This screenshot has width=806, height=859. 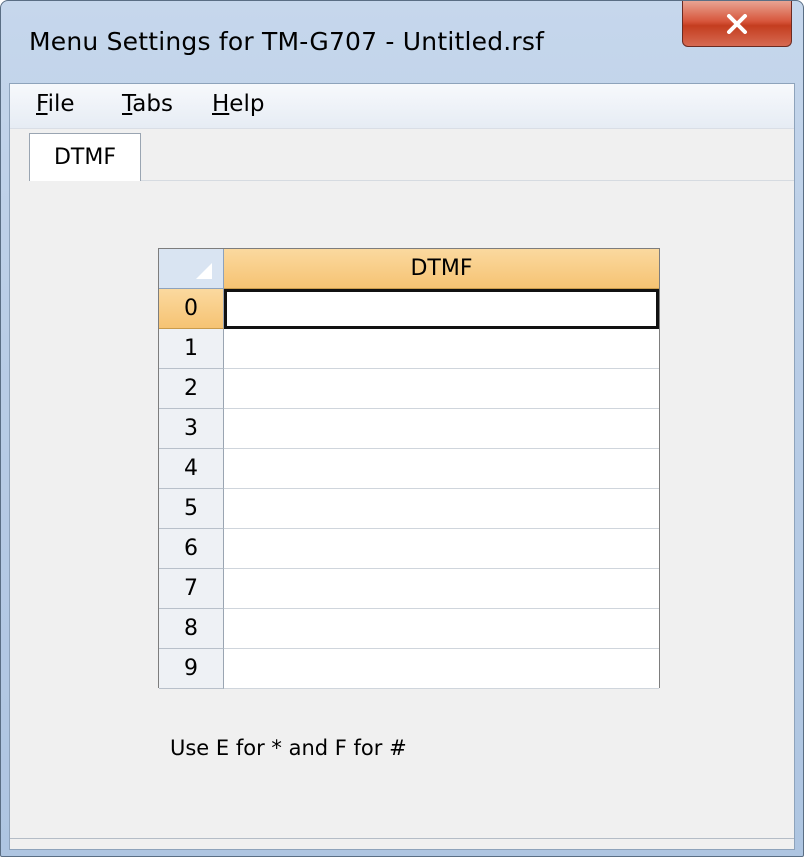 What do you see at coordinates (191, 629) in the screenshot?
I see `row-header: 8` at bounding box center [191, 629].